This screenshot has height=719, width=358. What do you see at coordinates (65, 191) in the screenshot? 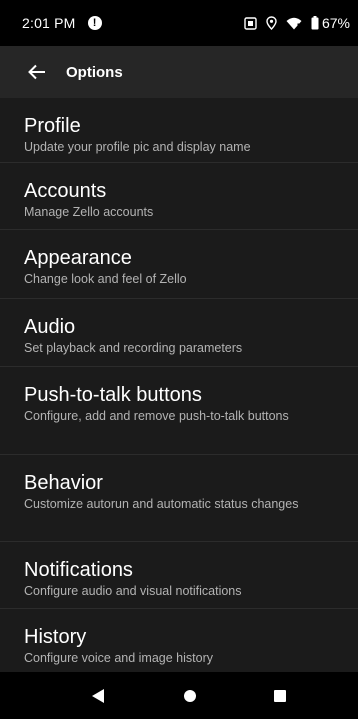
I see `option-title: Accounts` at bounding box center [65, 191].